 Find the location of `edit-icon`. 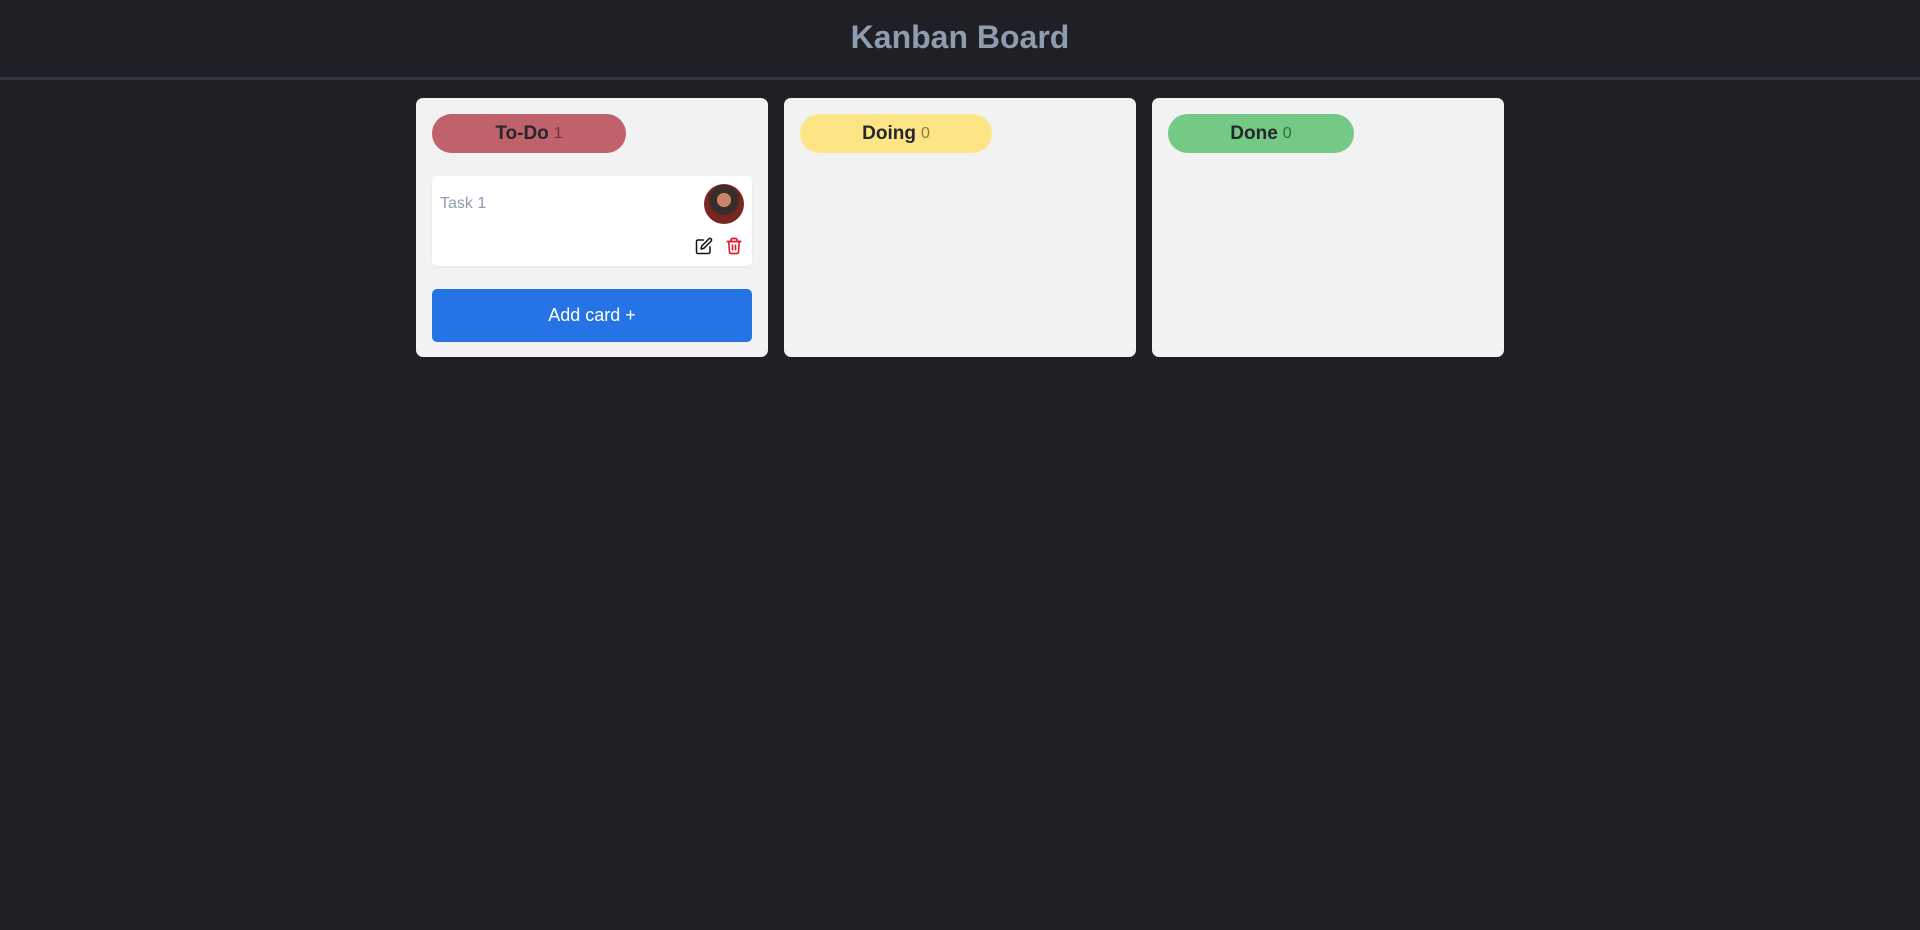

edit-icon is located at coordinates (704, 246).